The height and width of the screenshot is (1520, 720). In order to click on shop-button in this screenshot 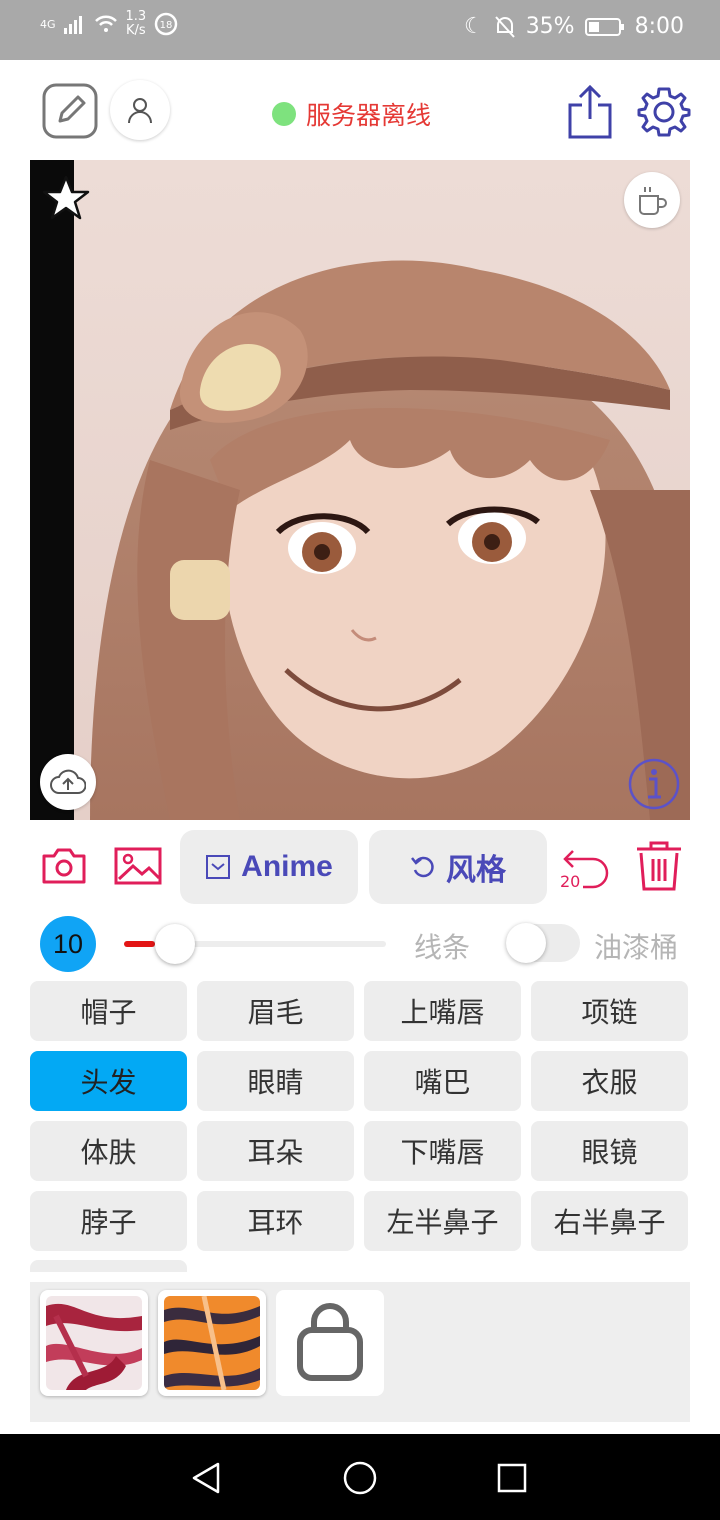, I will do `click(330, 1343)`.